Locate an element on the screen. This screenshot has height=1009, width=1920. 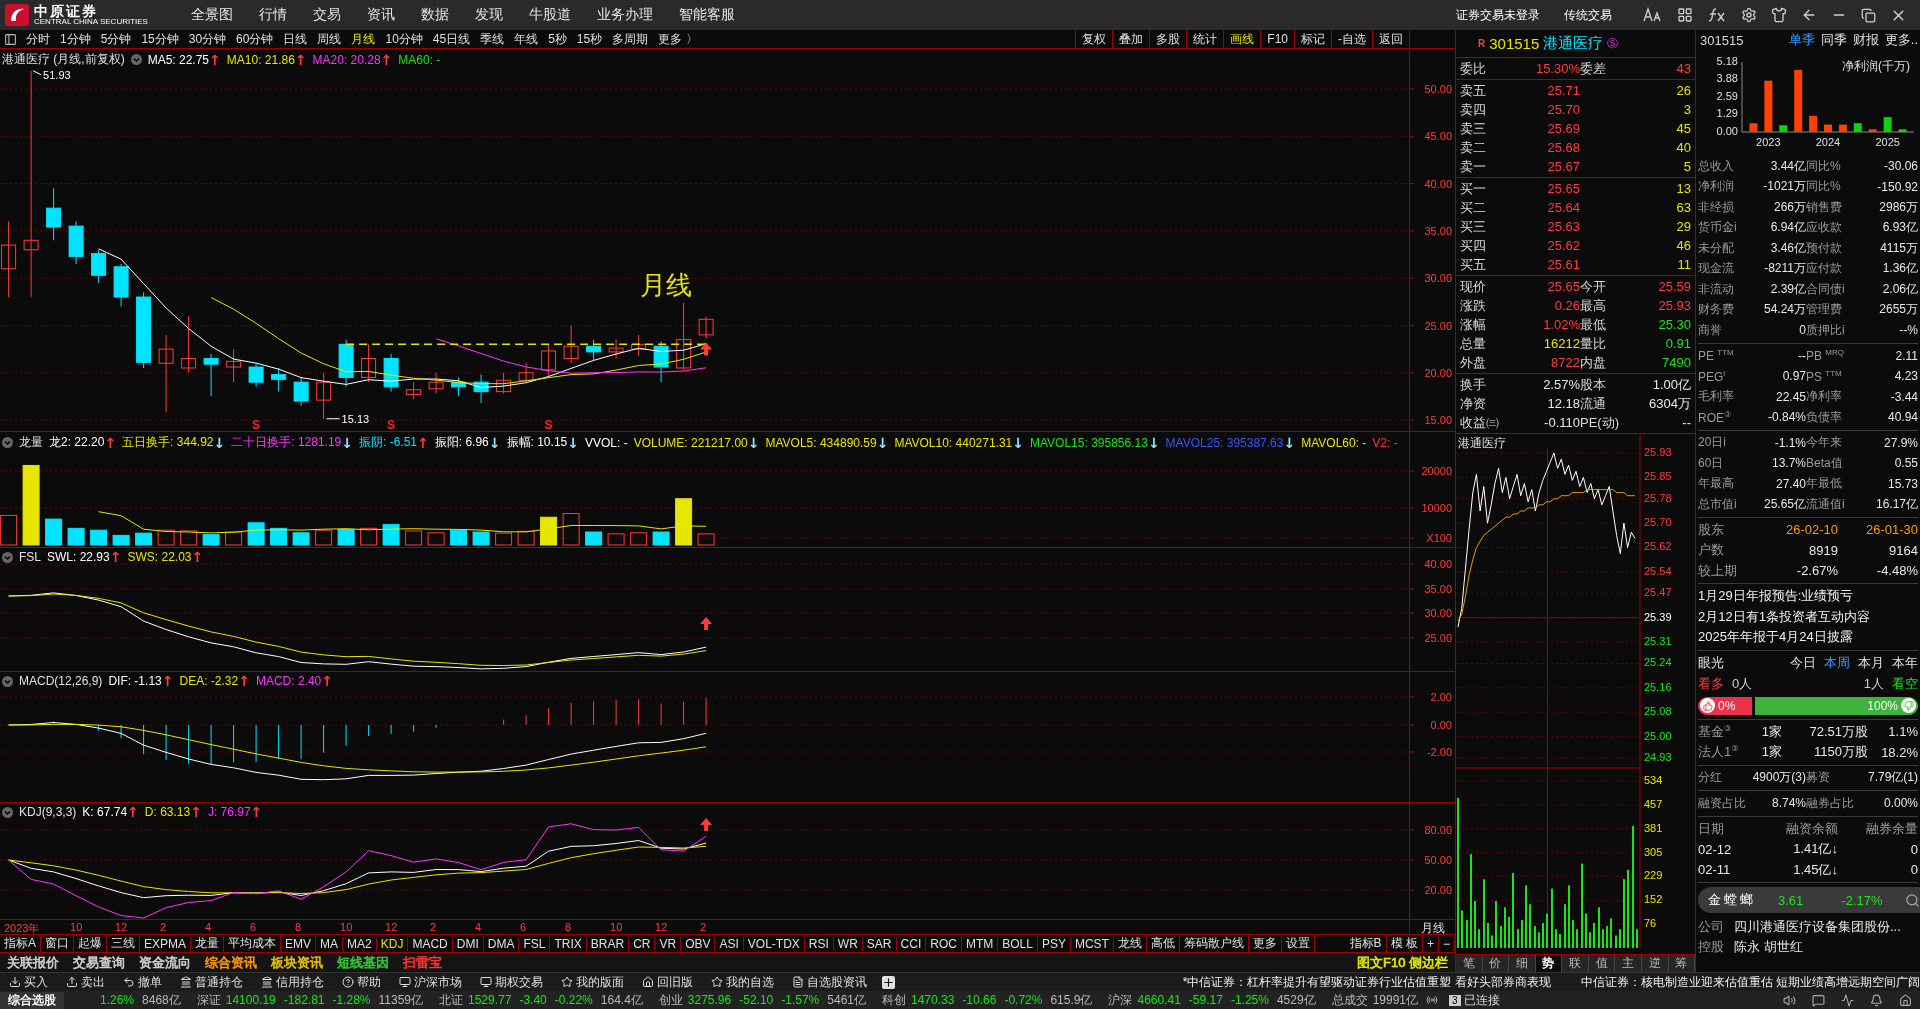
period-tab: 周线 is located at coordinates (329, 39).